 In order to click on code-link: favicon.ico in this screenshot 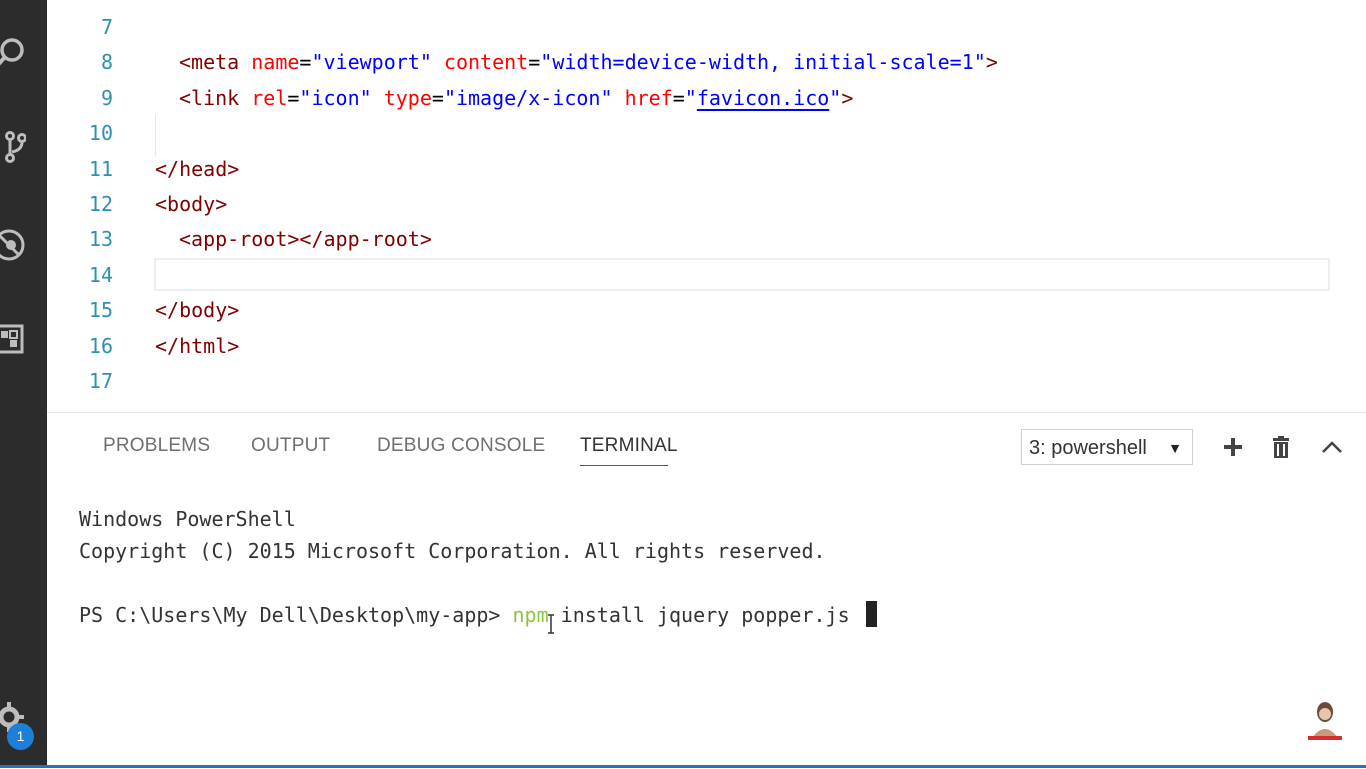, I will do `click(763, 98)`.